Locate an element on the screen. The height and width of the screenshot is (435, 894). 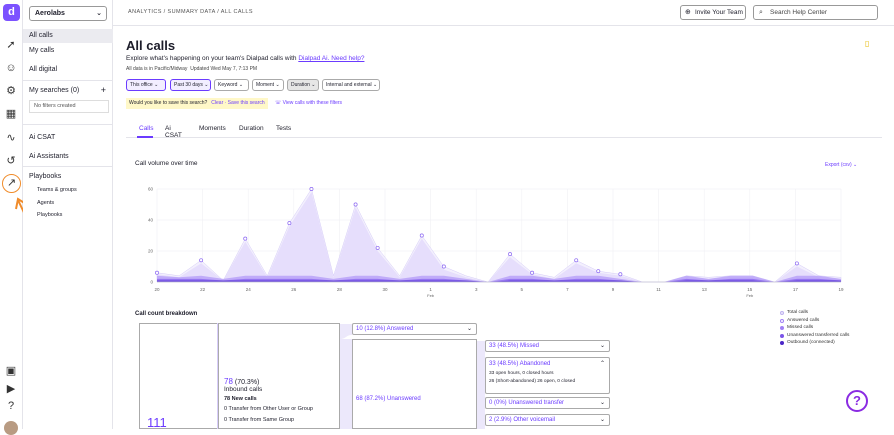
sidebar-sub-teams-groups: Teams & groups is located at coordinates (57, 190).